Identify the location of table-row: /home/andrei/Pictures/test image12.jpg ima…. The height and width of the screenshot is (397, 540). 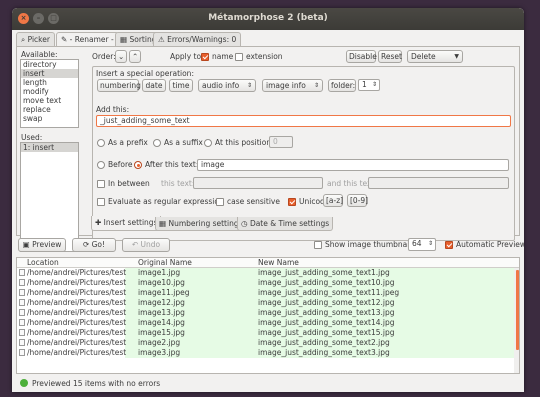
(268, 303).